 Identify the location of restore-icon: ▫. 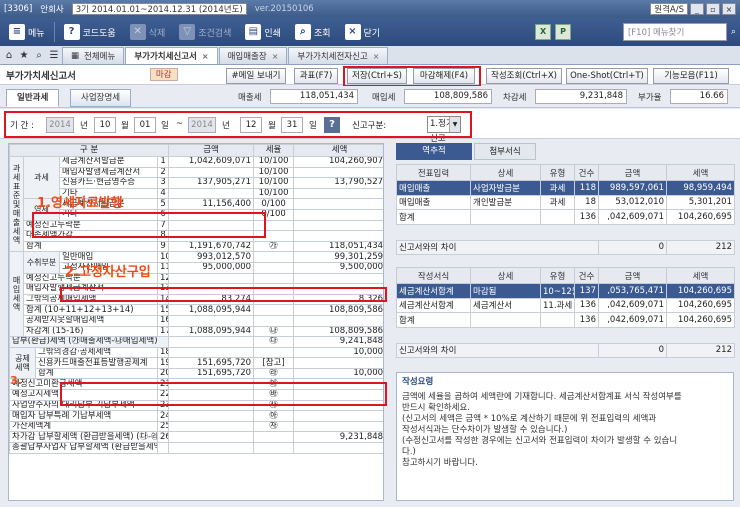
(713, 9).